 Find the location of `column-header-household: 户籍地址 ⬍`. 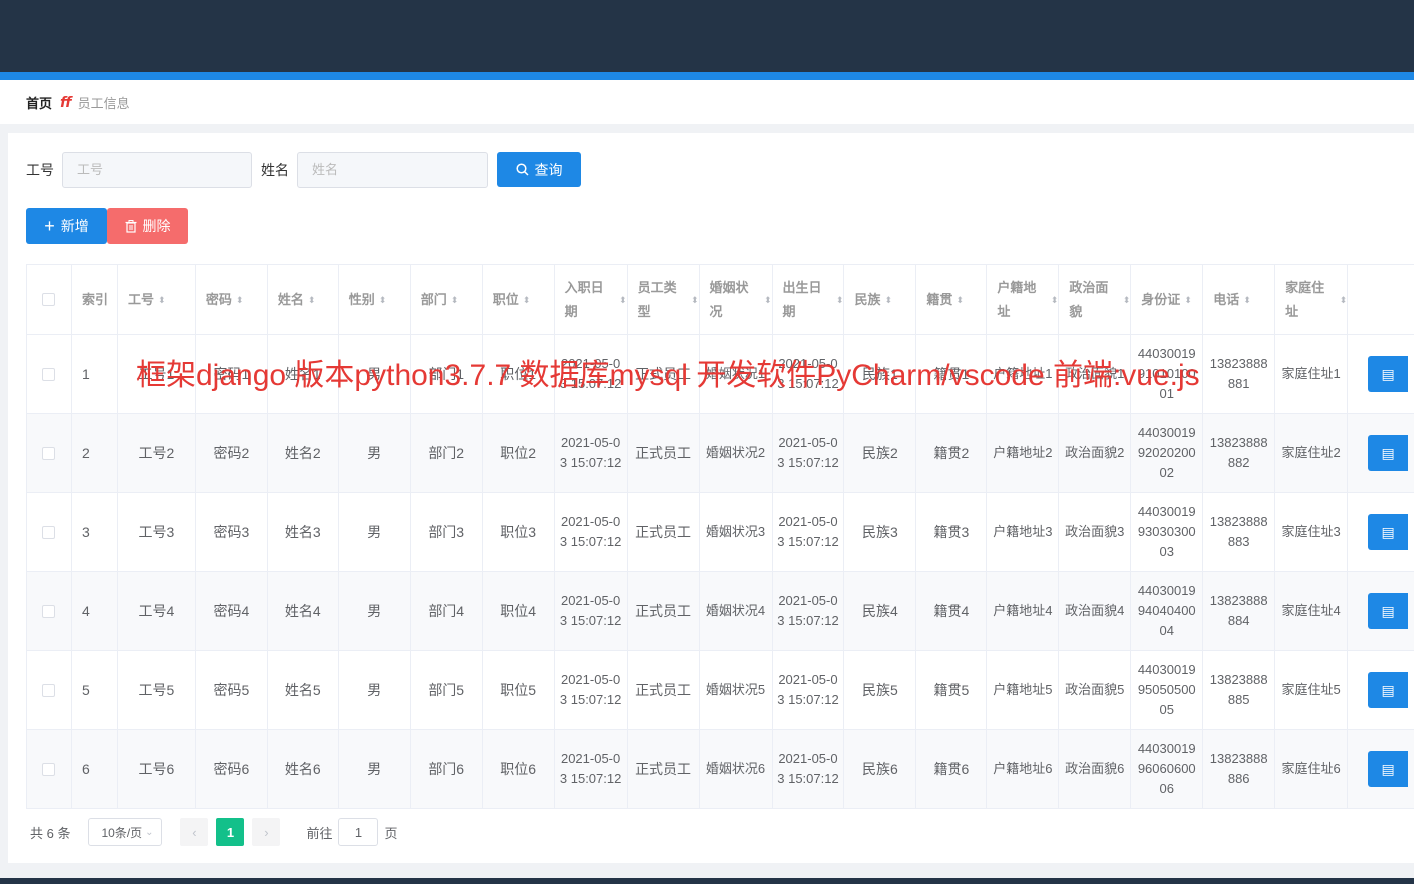

column-header-household: 户籍地址 ⬍ is located at coordinates (1023, 299).